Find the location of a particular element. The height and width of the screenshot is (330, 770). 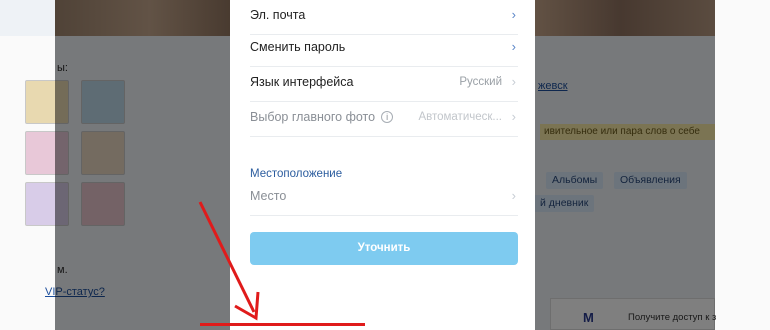

main-photo-label: Выбор главного фото i is located at coordinates (322, 117).